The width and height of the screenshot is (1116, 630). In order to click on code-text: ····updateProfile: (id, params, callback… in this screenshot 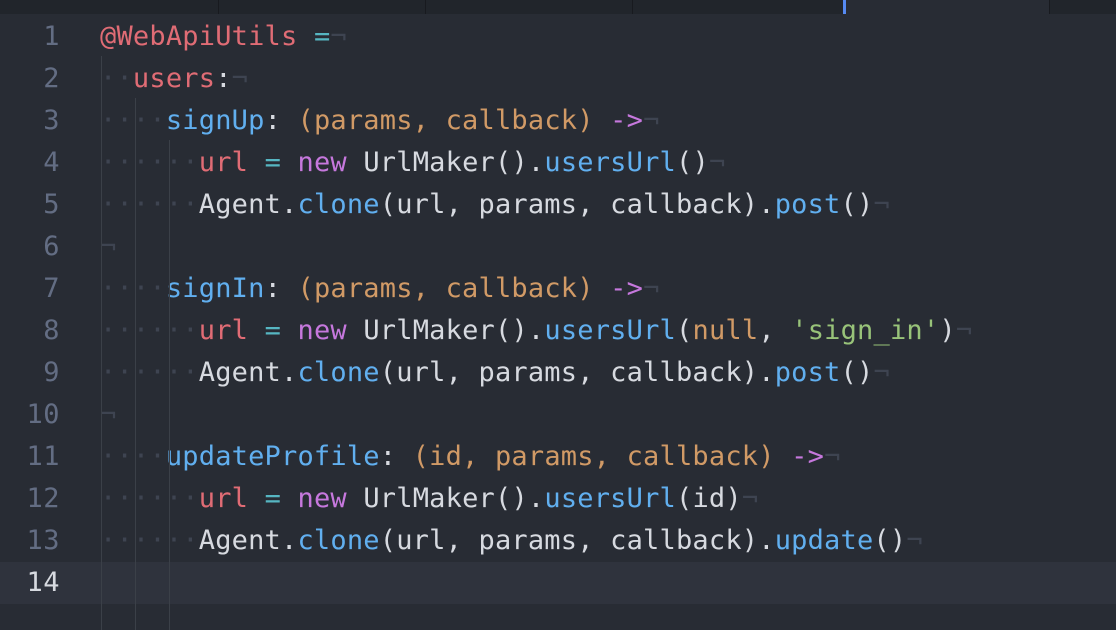, I will do `click(470, 457)`.